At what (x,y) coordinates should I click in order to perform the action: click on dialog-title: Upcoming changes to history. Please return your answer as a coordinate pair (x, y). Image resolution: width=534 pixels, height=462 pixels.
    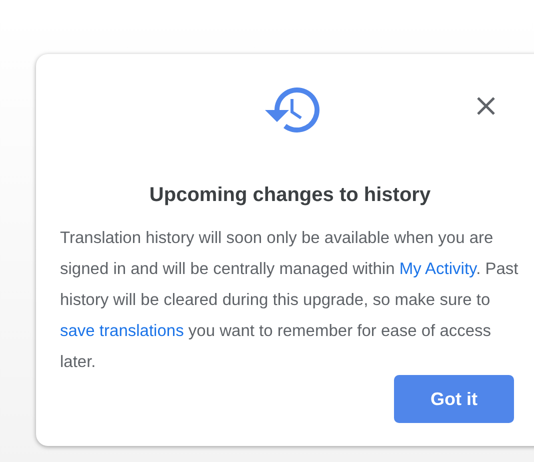
    Looking at the image, I should click on (290, 195).